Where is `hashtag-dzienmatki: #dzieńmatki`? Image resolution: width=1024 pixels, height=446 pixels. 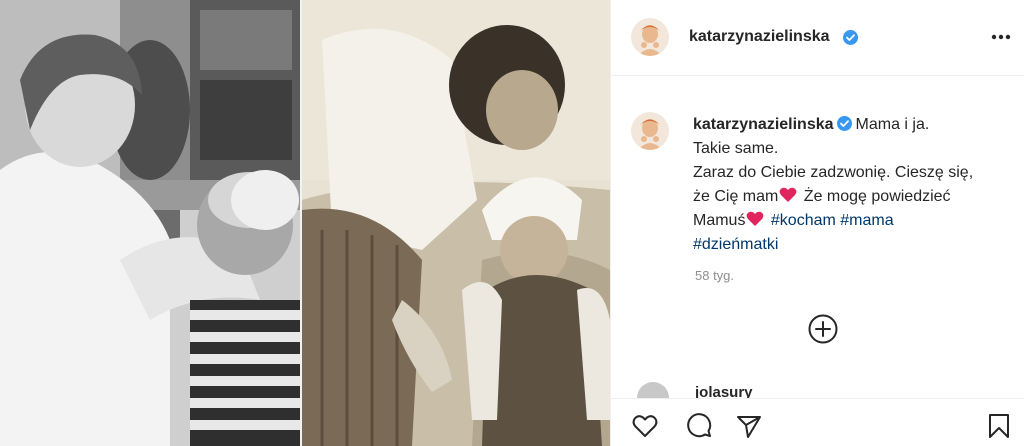 hashtag-dzienmatki: #dzieńmatki is located at coordinates (735, 244).